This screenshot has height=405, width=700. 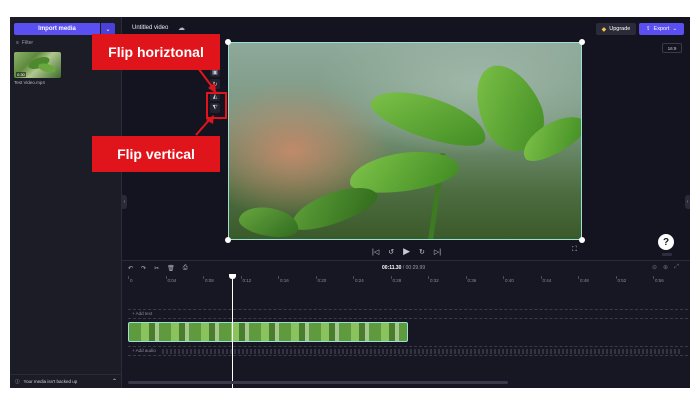 I want to click on redo-icon: ↷, so click(x=143, y=268).